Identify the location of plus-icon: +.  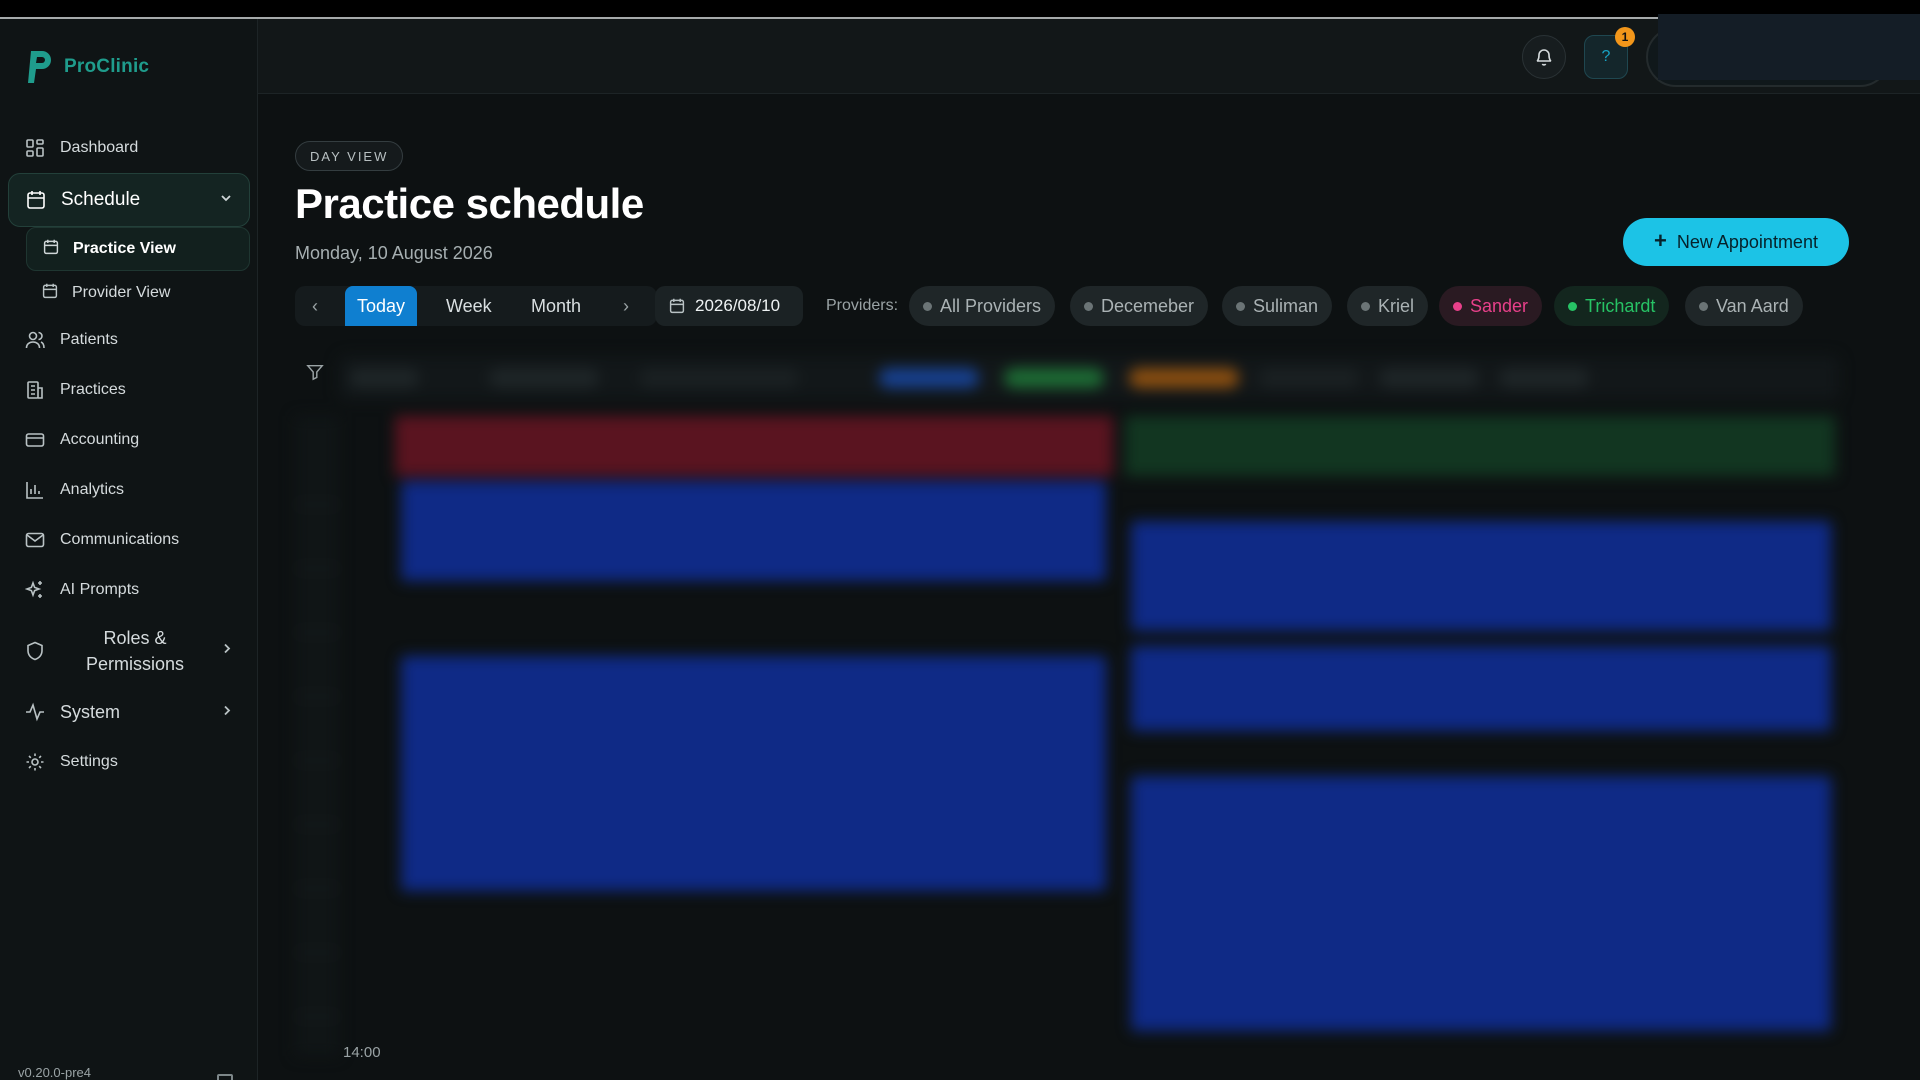
(1660, 240).